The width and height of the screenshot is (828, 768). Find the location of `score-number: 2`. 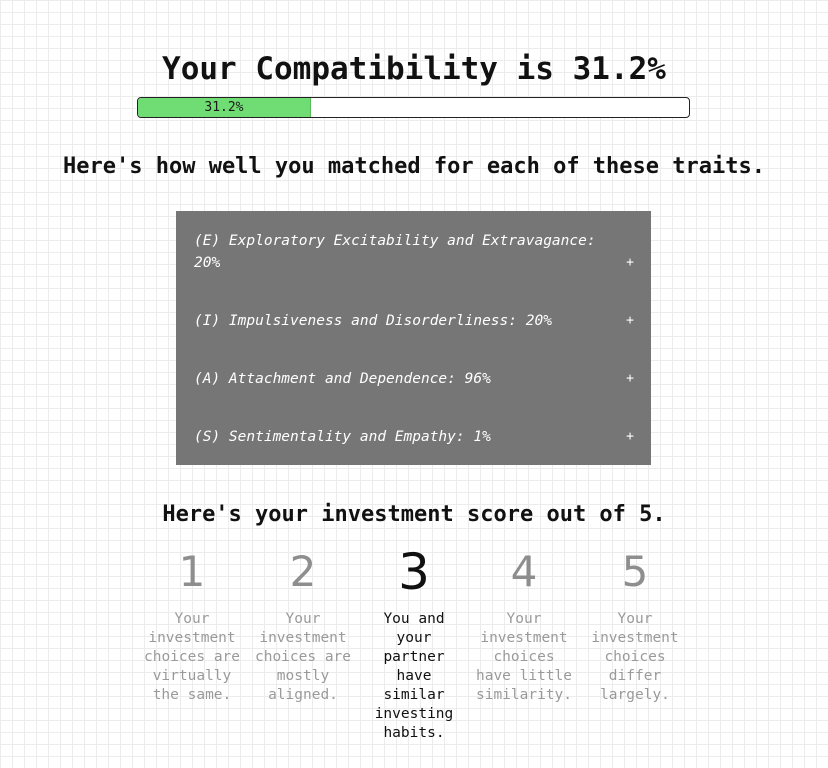

score-number: 2 is located at coordinates (303, 571).